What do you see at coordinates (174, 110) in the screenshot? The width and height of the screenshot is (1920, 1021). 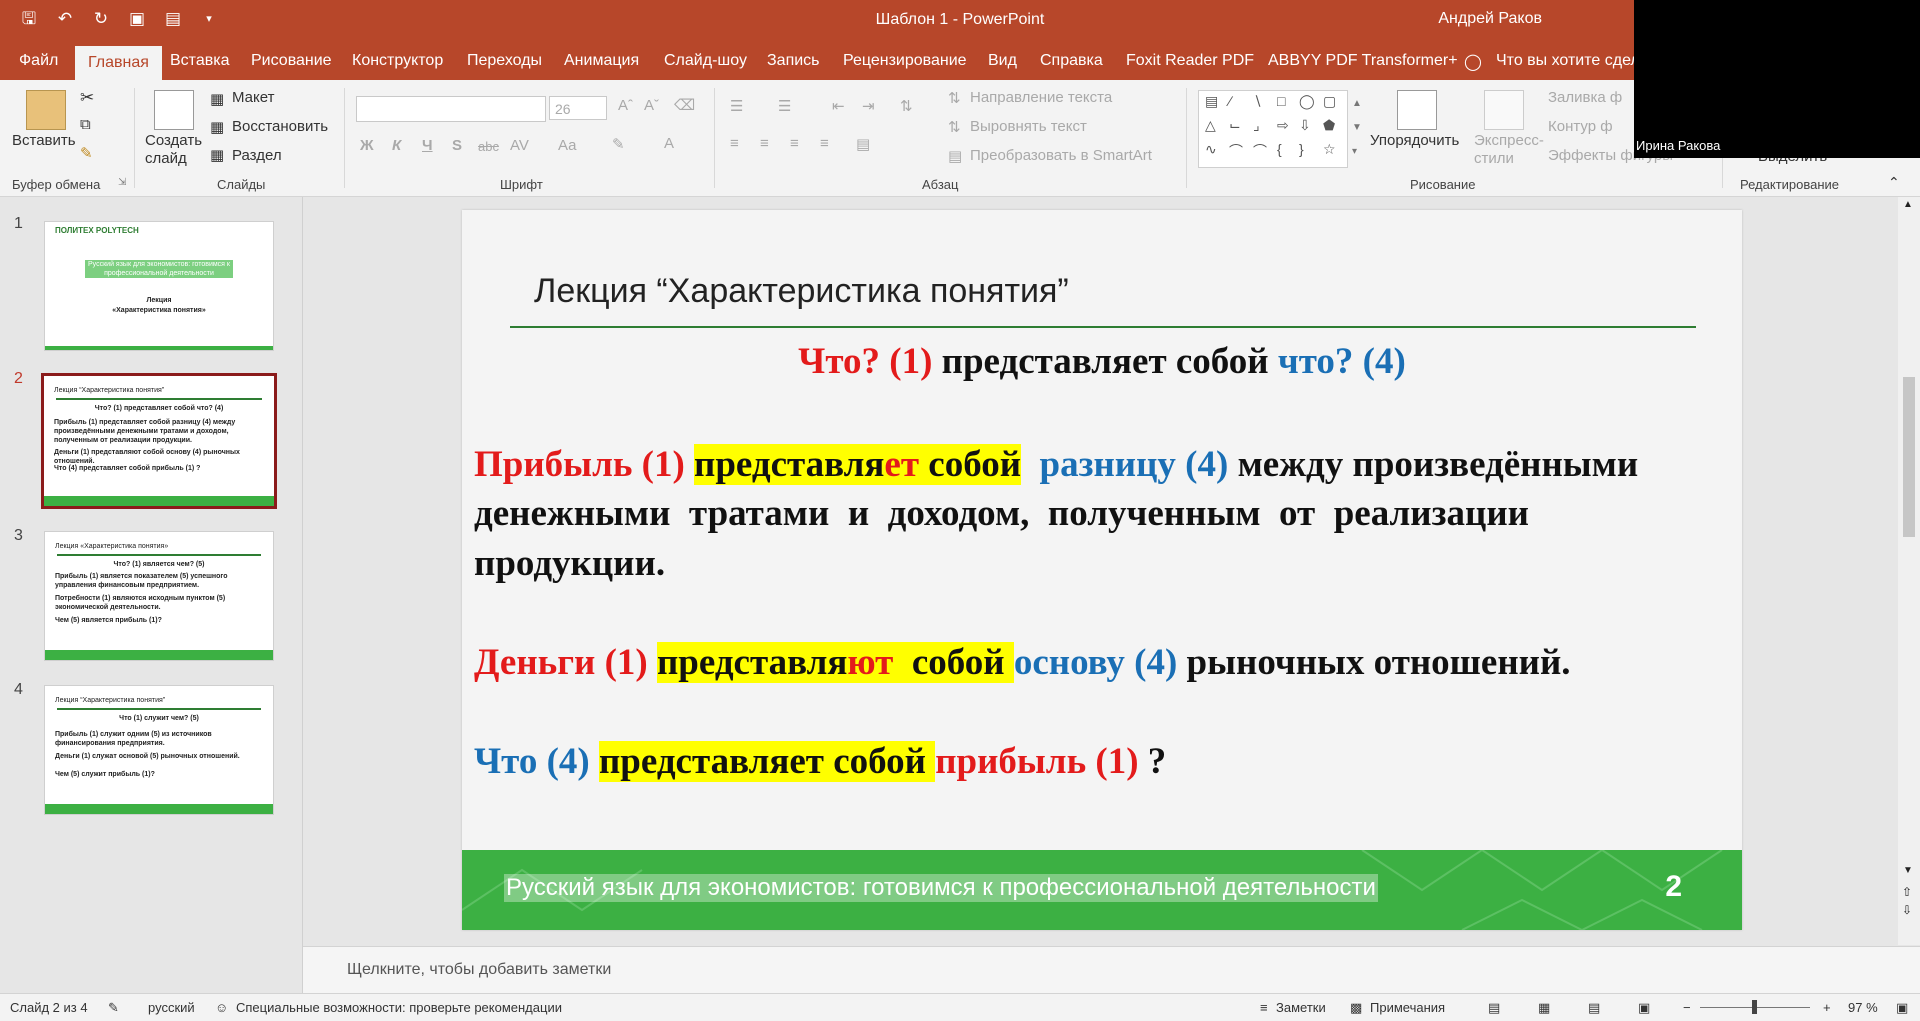 I see `new-slide-icon` at bounding box center [174, 110].